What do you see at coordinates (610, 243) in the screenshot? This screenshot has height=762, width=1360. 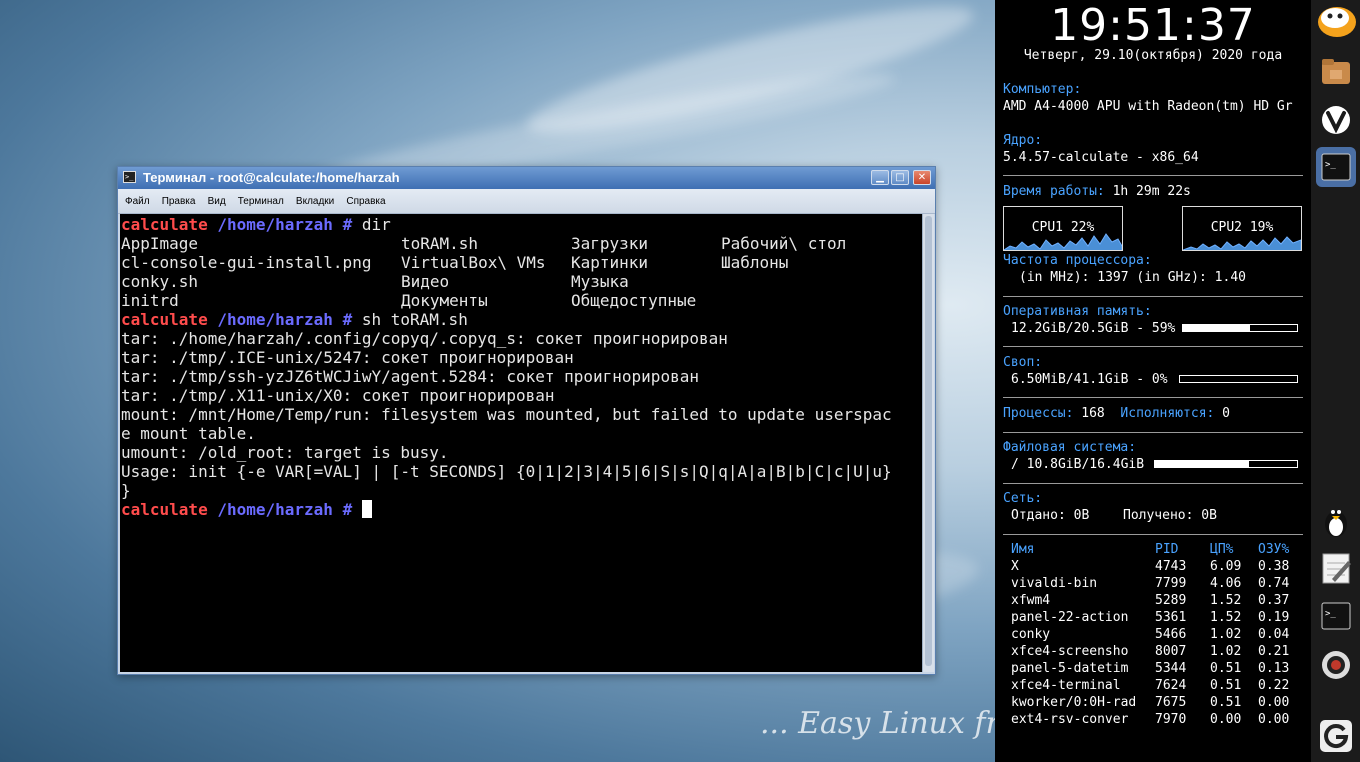 I see `ls-entry: Загрузки` at bounding box center [610, 243].